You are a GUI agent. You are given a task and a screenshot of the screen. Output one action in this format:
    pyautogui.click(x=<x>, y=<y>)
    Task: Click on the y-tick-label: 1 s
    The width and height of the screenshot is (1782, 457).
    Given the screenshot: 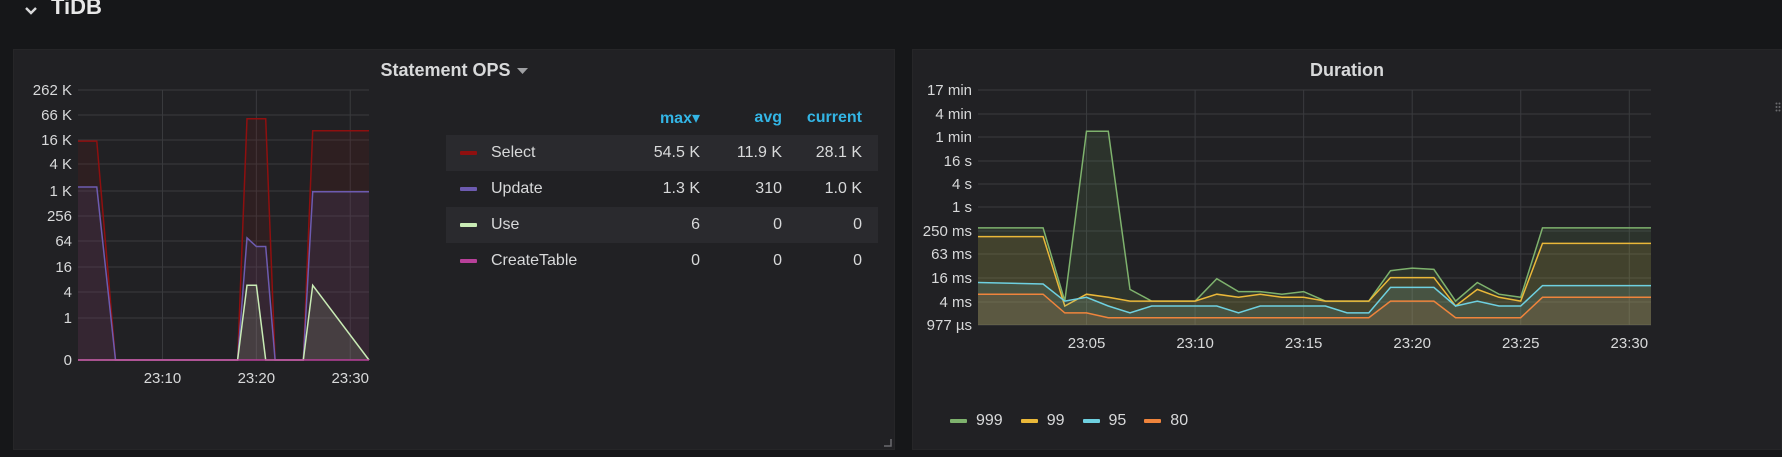 What is the action you would take?
    pyautogui.click(x=962, y=207)
    